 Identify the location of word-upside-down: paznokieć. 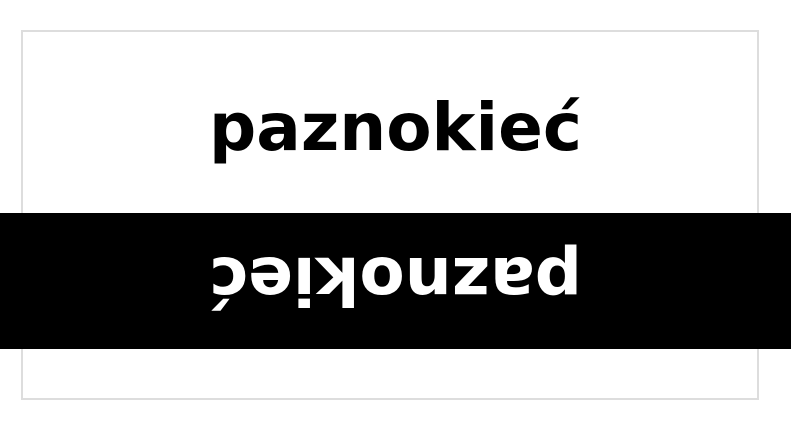
(395, 280).